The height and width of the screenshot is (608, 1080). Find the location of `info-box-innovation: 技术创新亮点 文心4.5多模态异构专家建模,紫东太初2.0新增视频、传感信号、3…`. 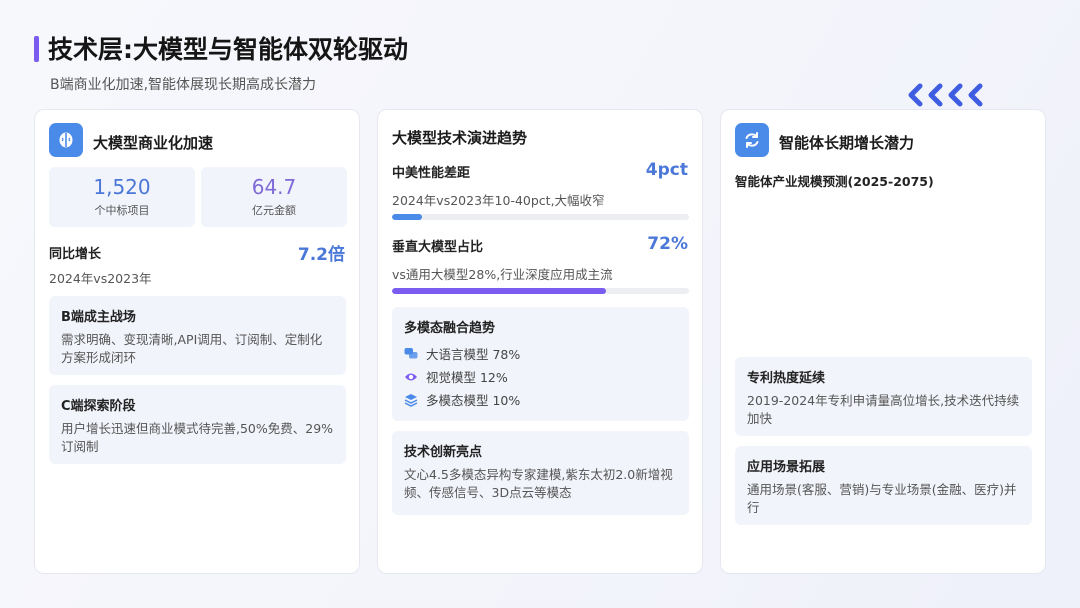

info-box-innovation: 技术创新亮点 文心4.5多模态异构专家建模,紫东太初2.0新增视频、传感信号、3… is located at coordinates (540, 473).